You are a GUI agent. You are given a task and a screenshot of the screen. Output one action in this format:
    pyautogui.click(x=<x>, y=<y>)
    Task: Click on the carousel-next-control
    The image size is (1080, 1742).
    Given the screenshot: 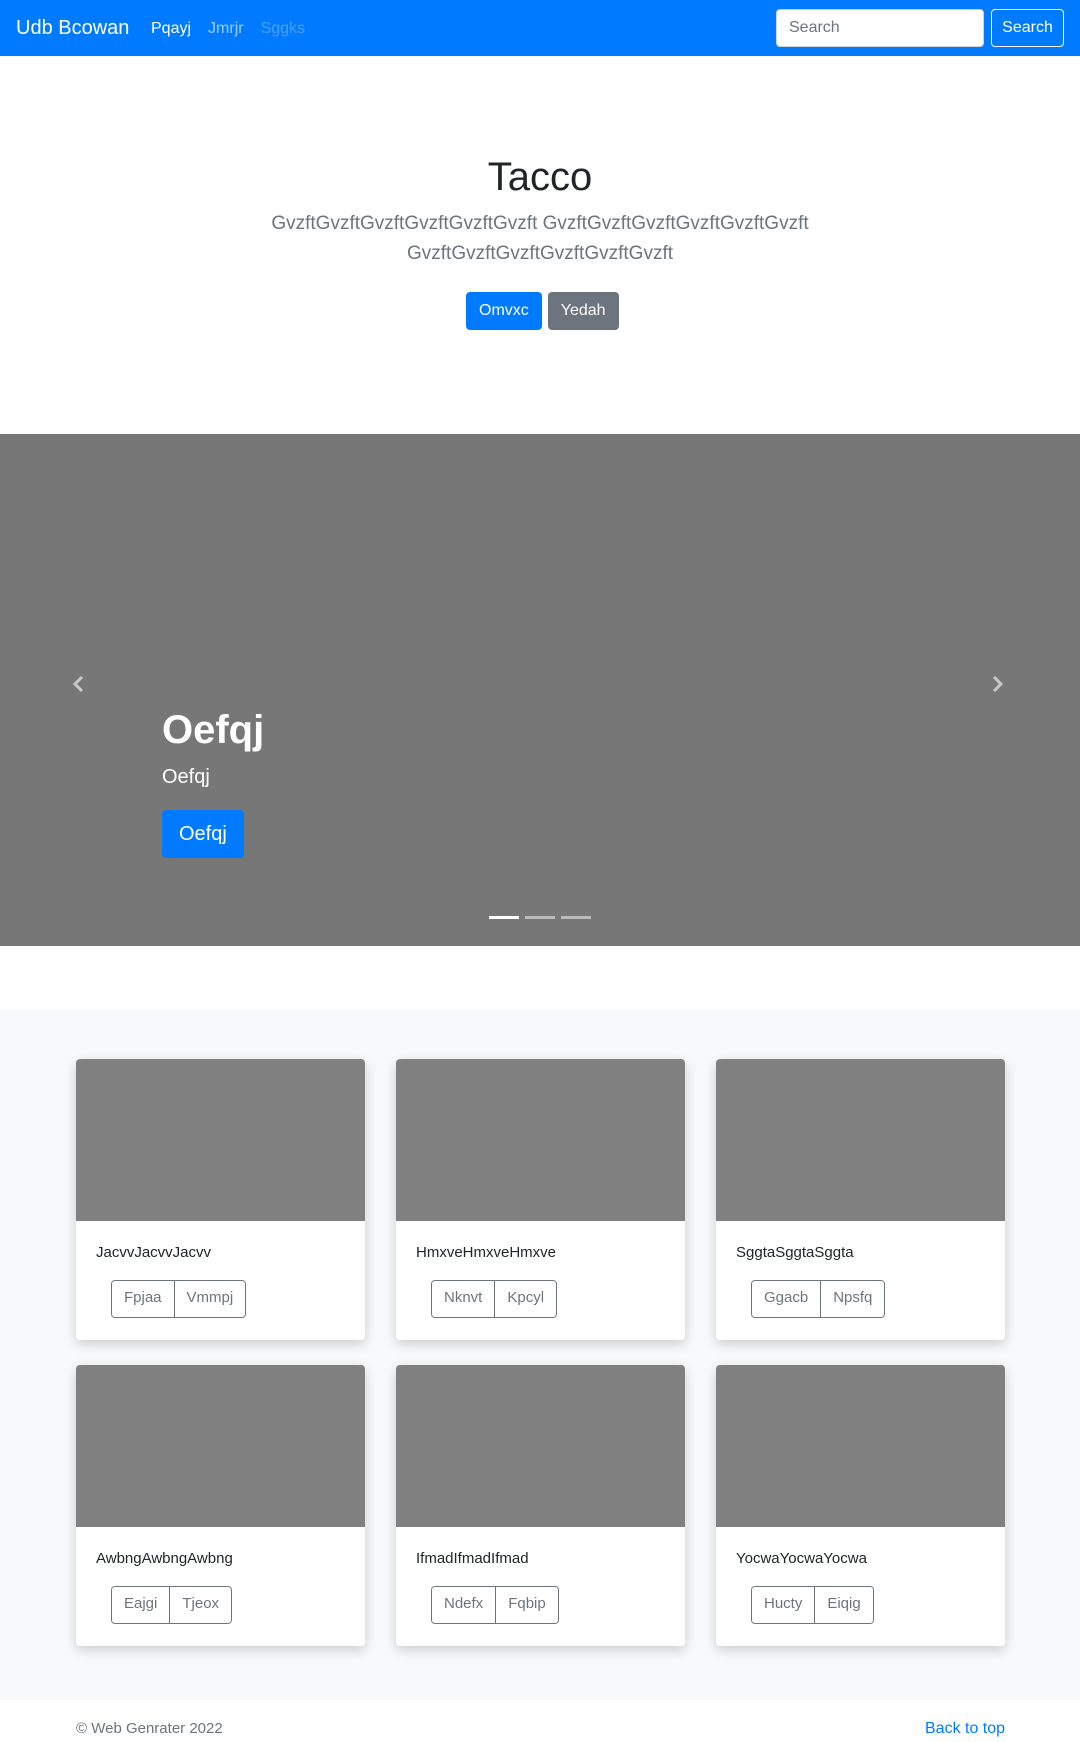 What is the action you would take?
    pyautogui.click(x=999, y=689)
    